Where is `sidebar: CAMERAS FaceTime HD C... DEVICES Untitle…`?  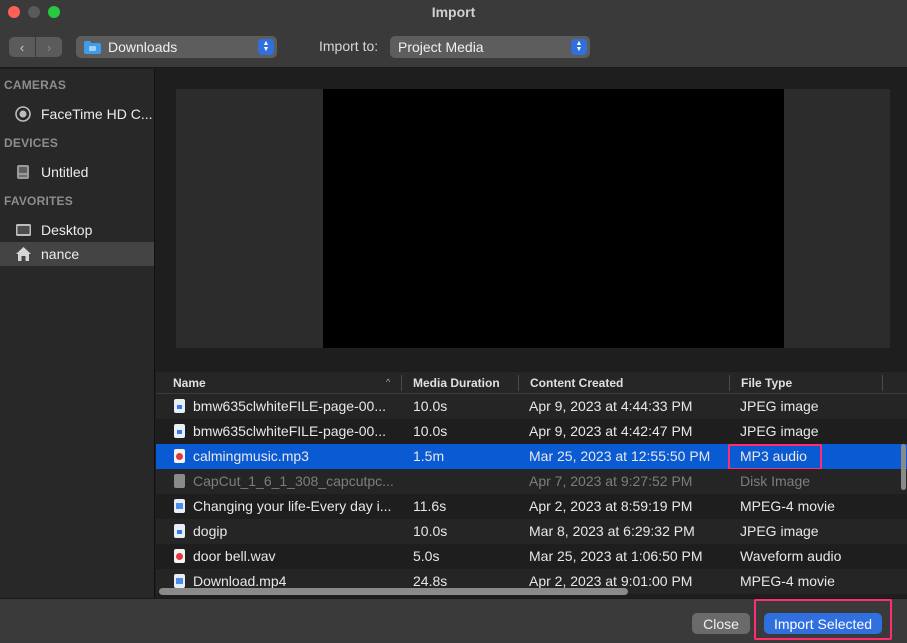 sidebar: CAMERAS FaceTime HD C... DEVICES Untitle… is located at coordinates (77, 333).